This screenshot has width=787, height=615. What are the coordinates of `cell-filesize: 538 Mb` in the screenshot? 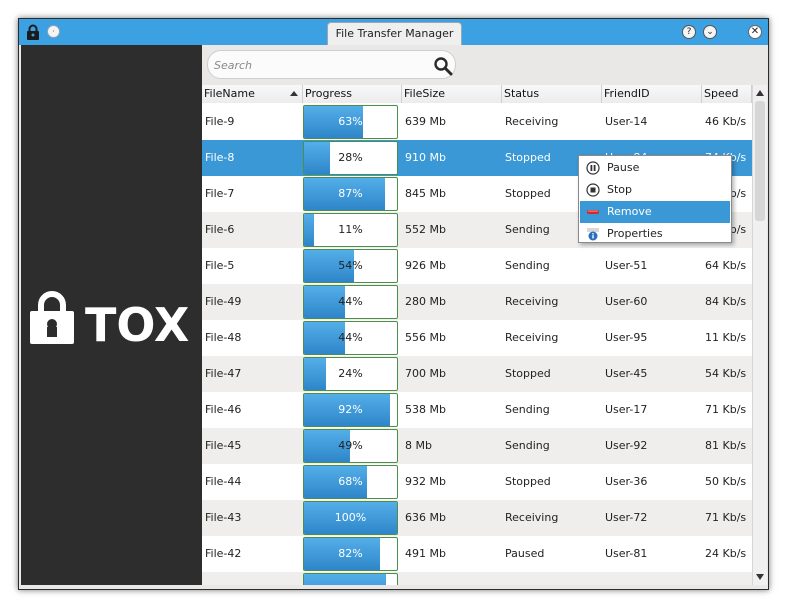 It's located at (425, 409).